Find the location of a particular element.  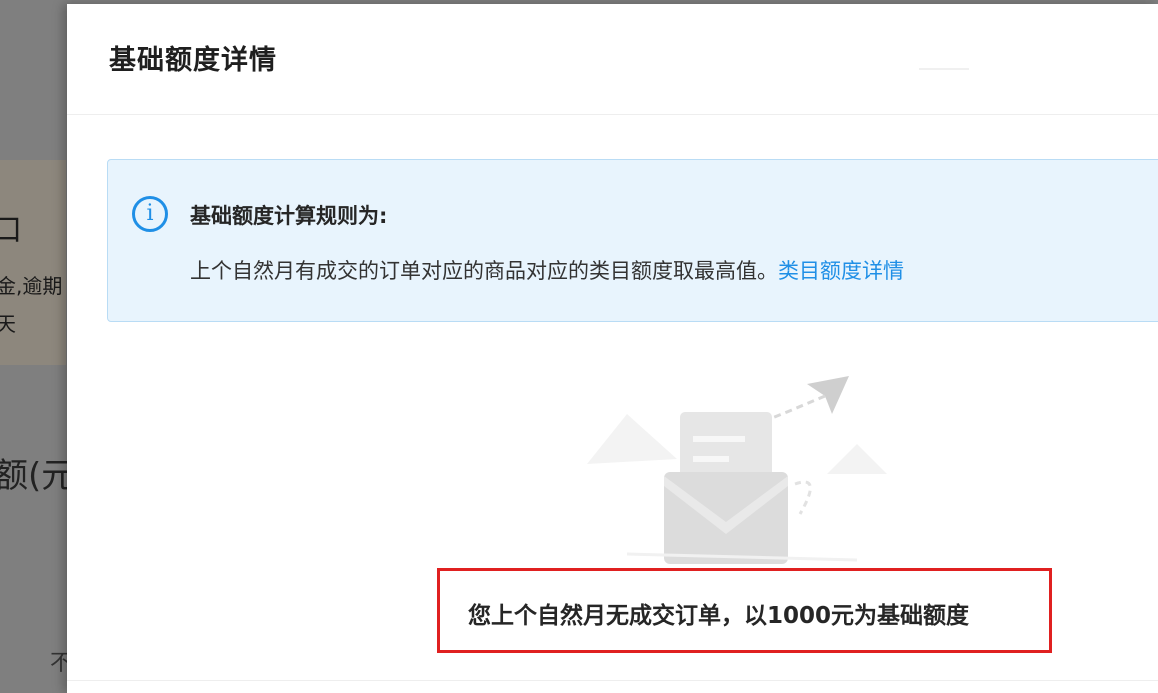

background-text: 天 is located at coordinates (8, 324).